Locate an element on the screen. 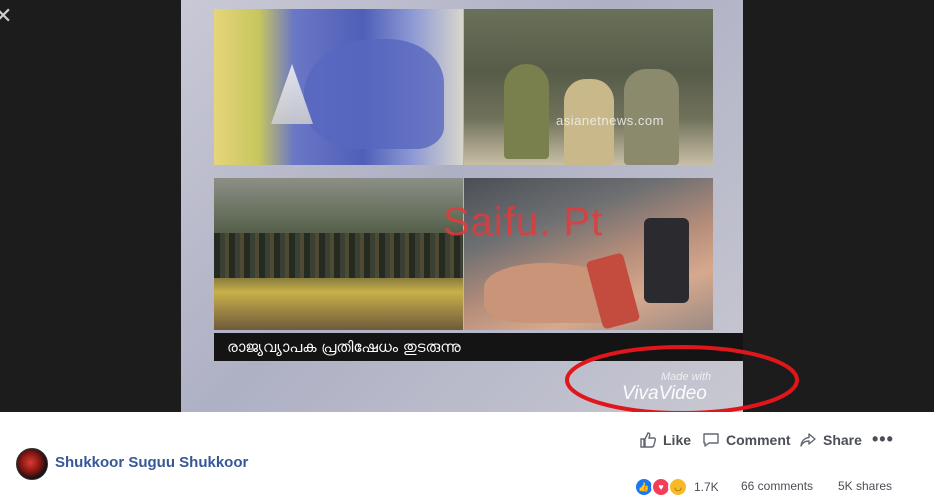 Image resolution: width=934 pixels, height=504 pixels. like-button: Like is located at coordinates (665, 440).